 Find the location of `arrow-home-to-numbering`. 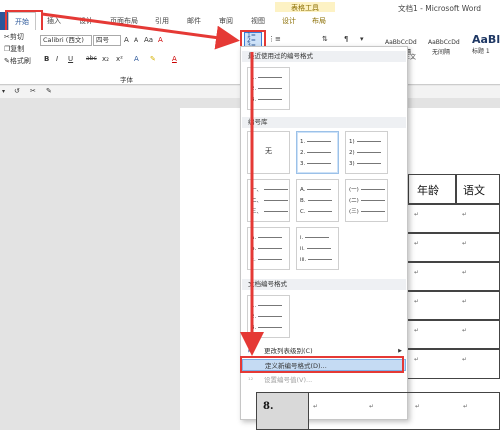

arrow-home-to-numbering is located at coordinates (140, 31).